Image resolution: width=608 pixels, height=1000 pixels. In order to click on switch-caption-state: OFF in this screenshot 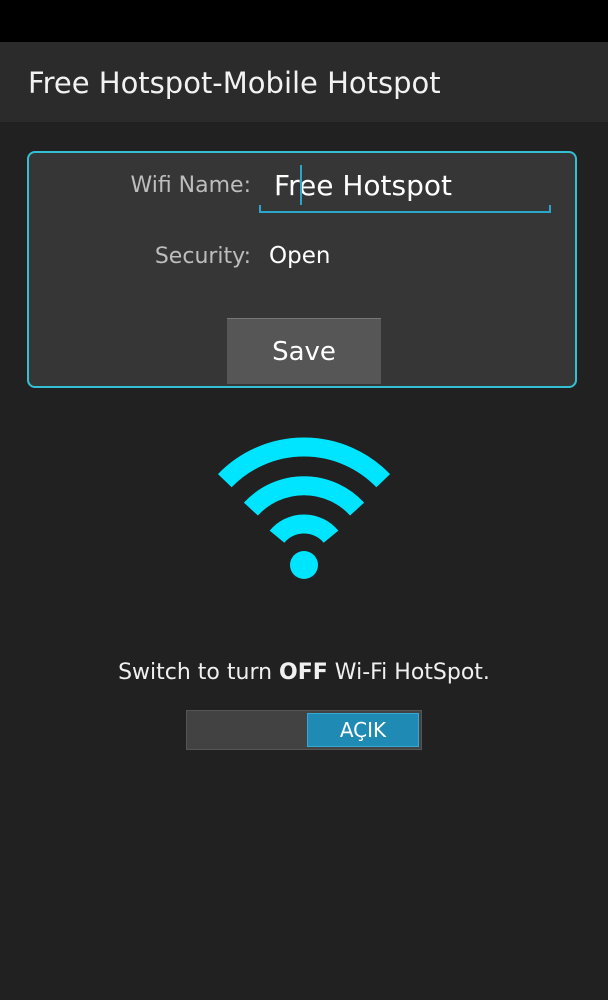, I will do `click(303, 672)`.